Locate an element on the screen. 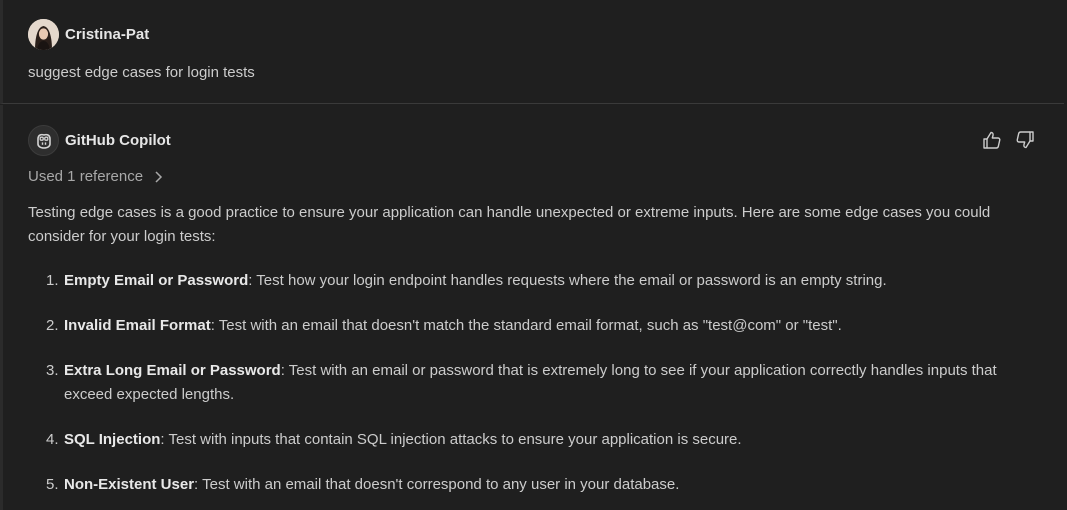 This screenshot has width=1067, height=510. user-name: Cristina-Pat is located at coordinates (107, 34).